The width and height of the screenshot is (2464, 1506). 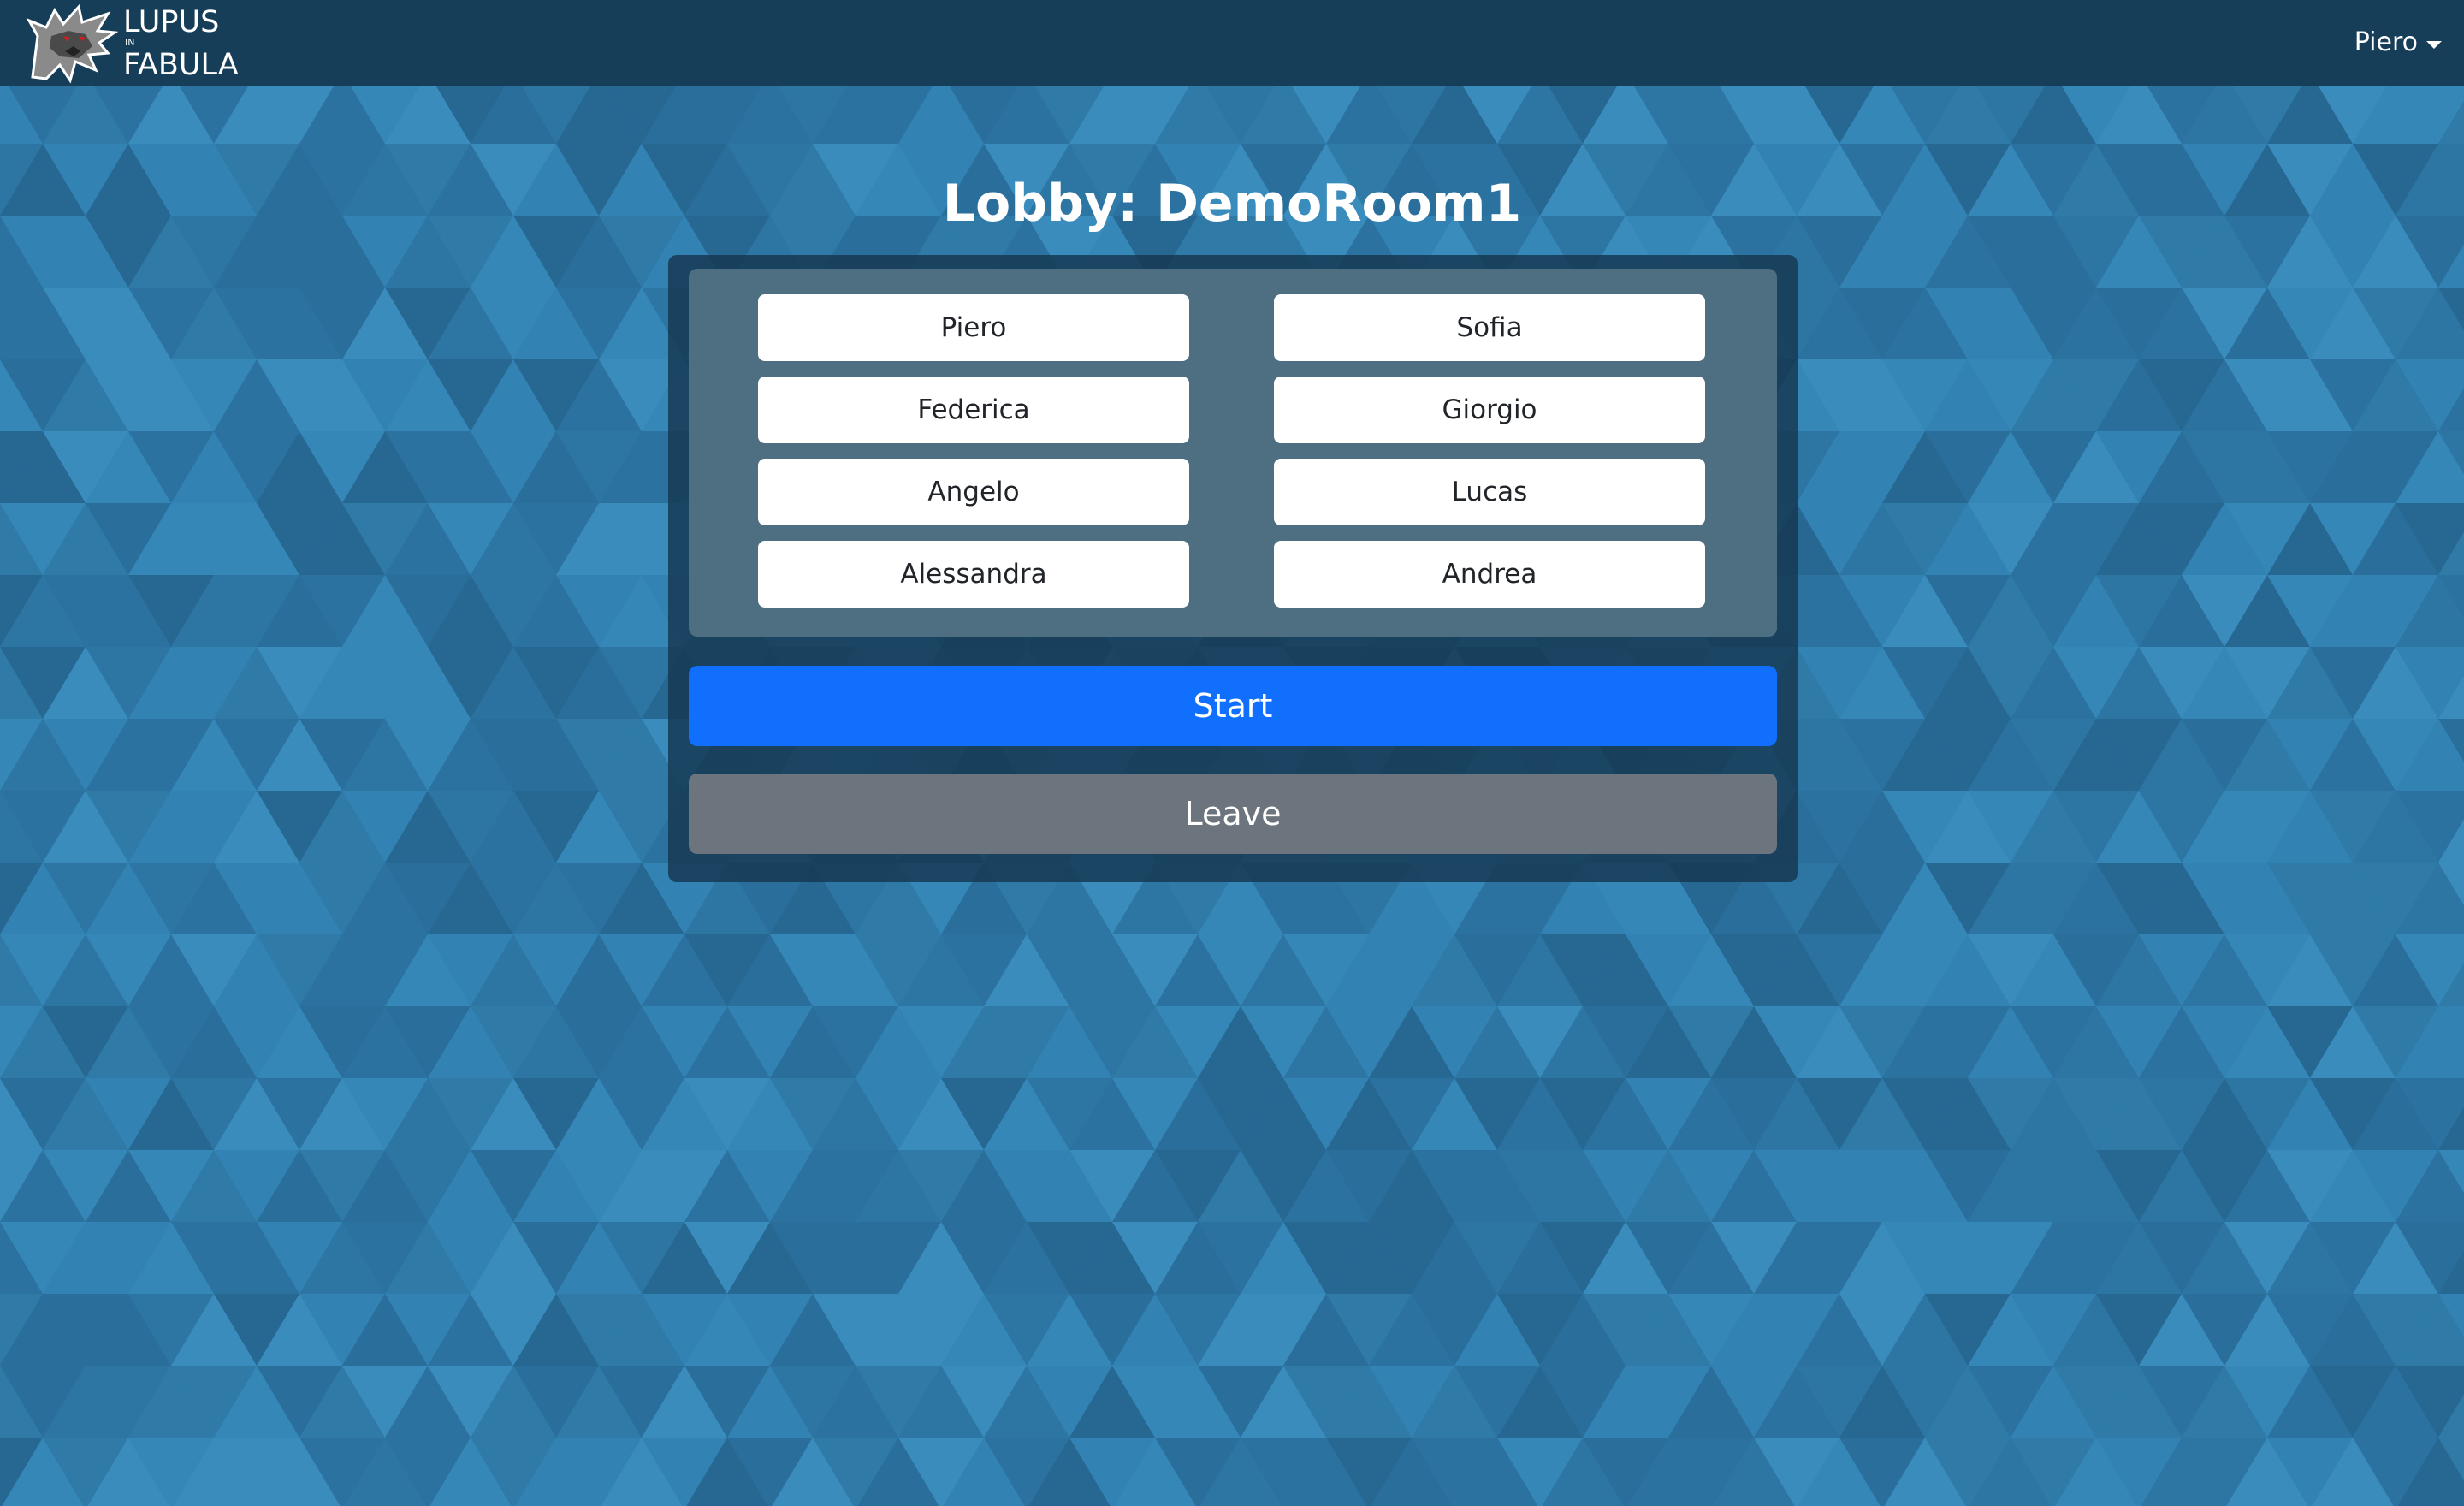 I want to click on user-menu-dropdown: Piero, so click(x=2398, y=43).